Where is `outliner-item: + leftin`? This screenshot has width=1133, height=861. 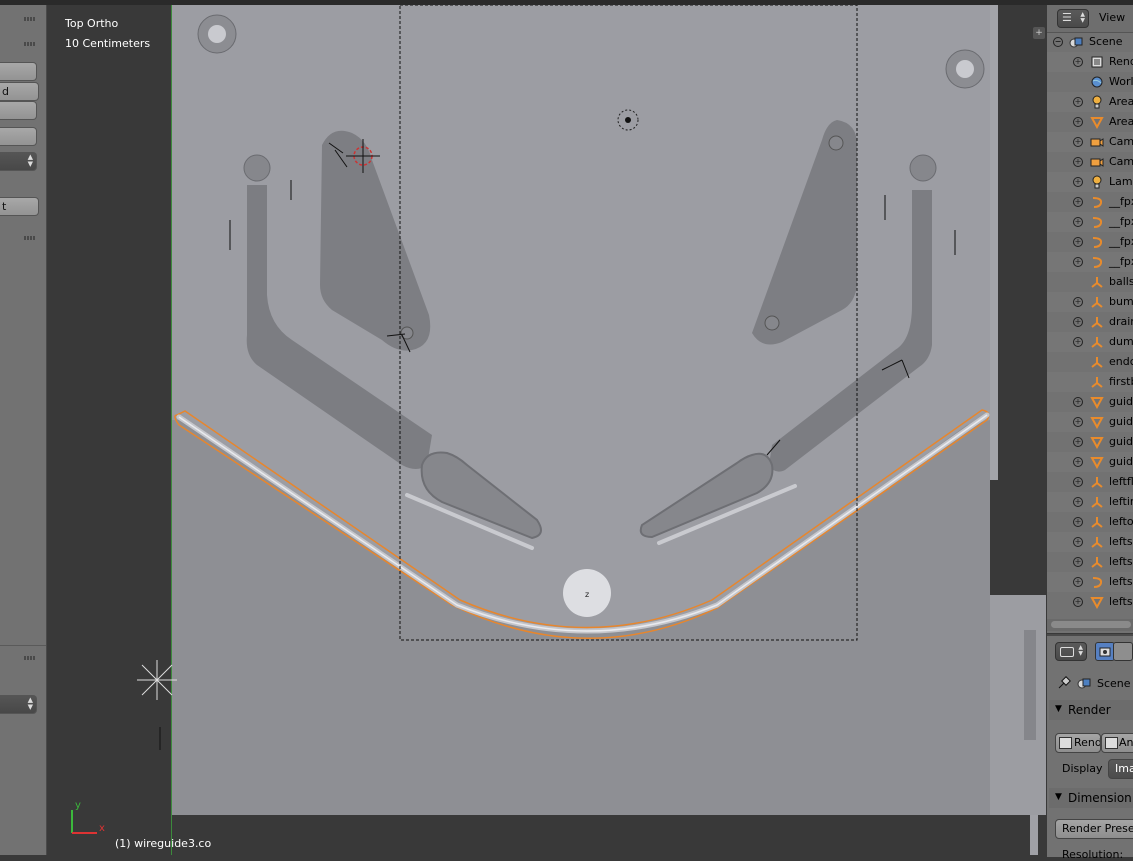 outliner-item: + leftin is located at coordinates (1090, 502).